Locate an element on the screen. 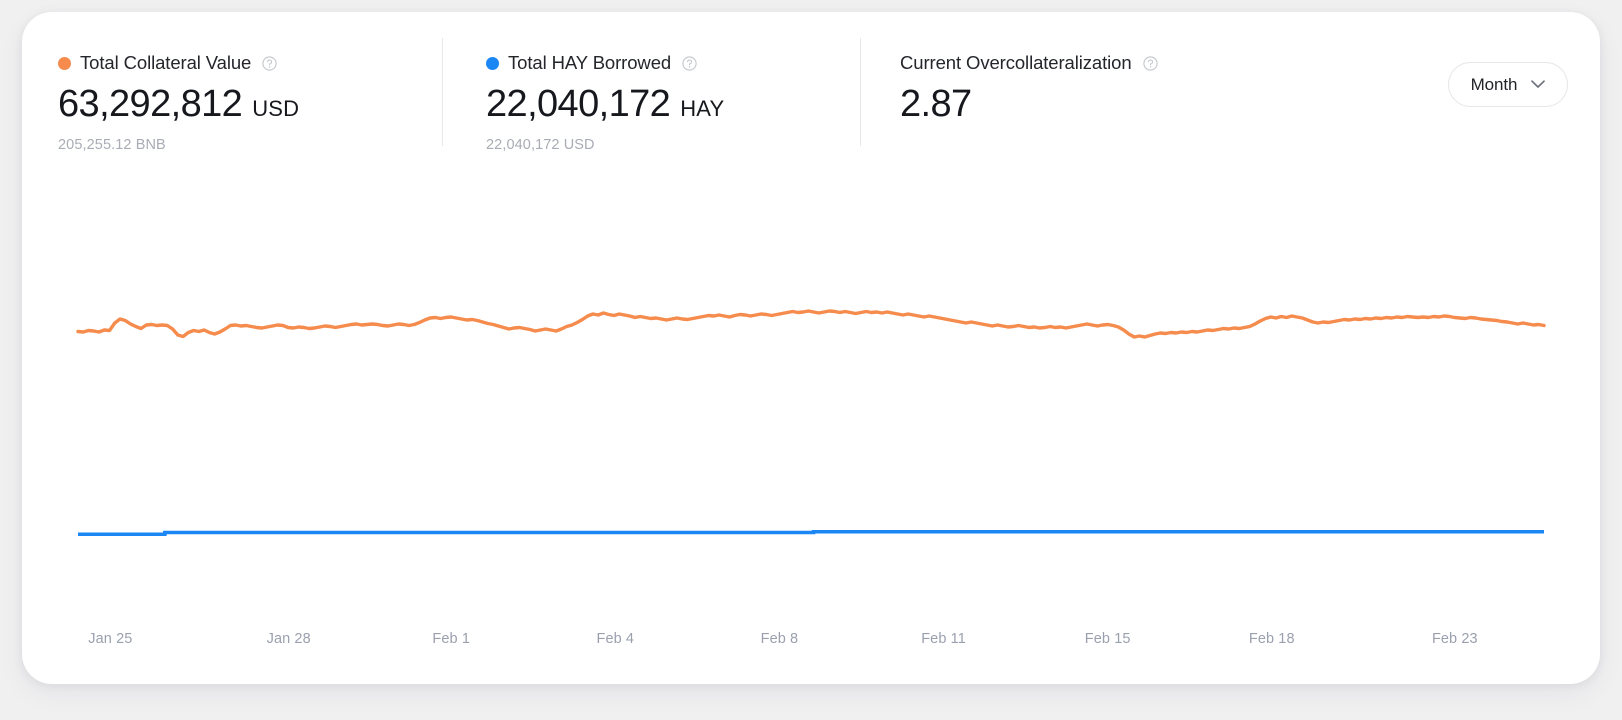 Image resolution: width=1622 pixels, height=720 pixels. metric-title: Total HAY Borrowed is located at coordinates (590, 62).